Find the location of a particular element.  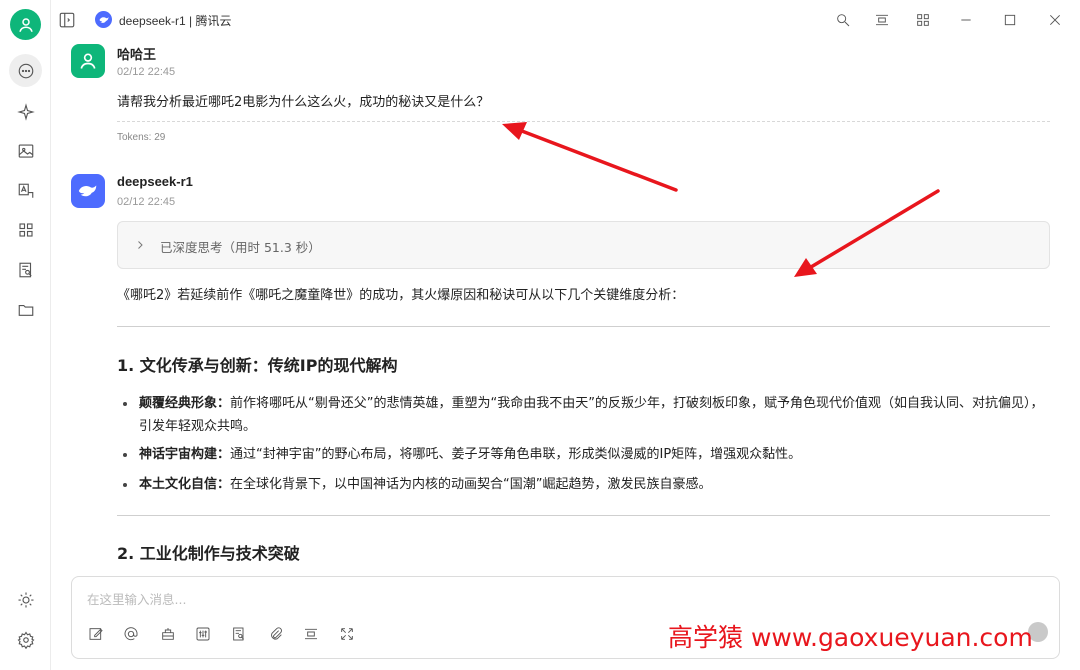

plugin-button is located at coordinates (168, 634).